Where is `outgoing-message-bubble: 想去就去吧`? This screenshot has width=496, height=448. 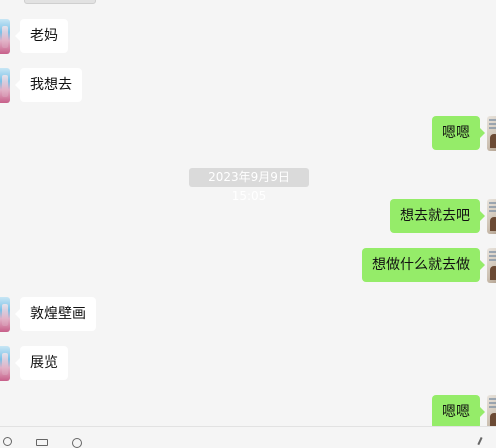
outgoing-message-bubble: 想去就去吧 is located at coordinates (437, 216).